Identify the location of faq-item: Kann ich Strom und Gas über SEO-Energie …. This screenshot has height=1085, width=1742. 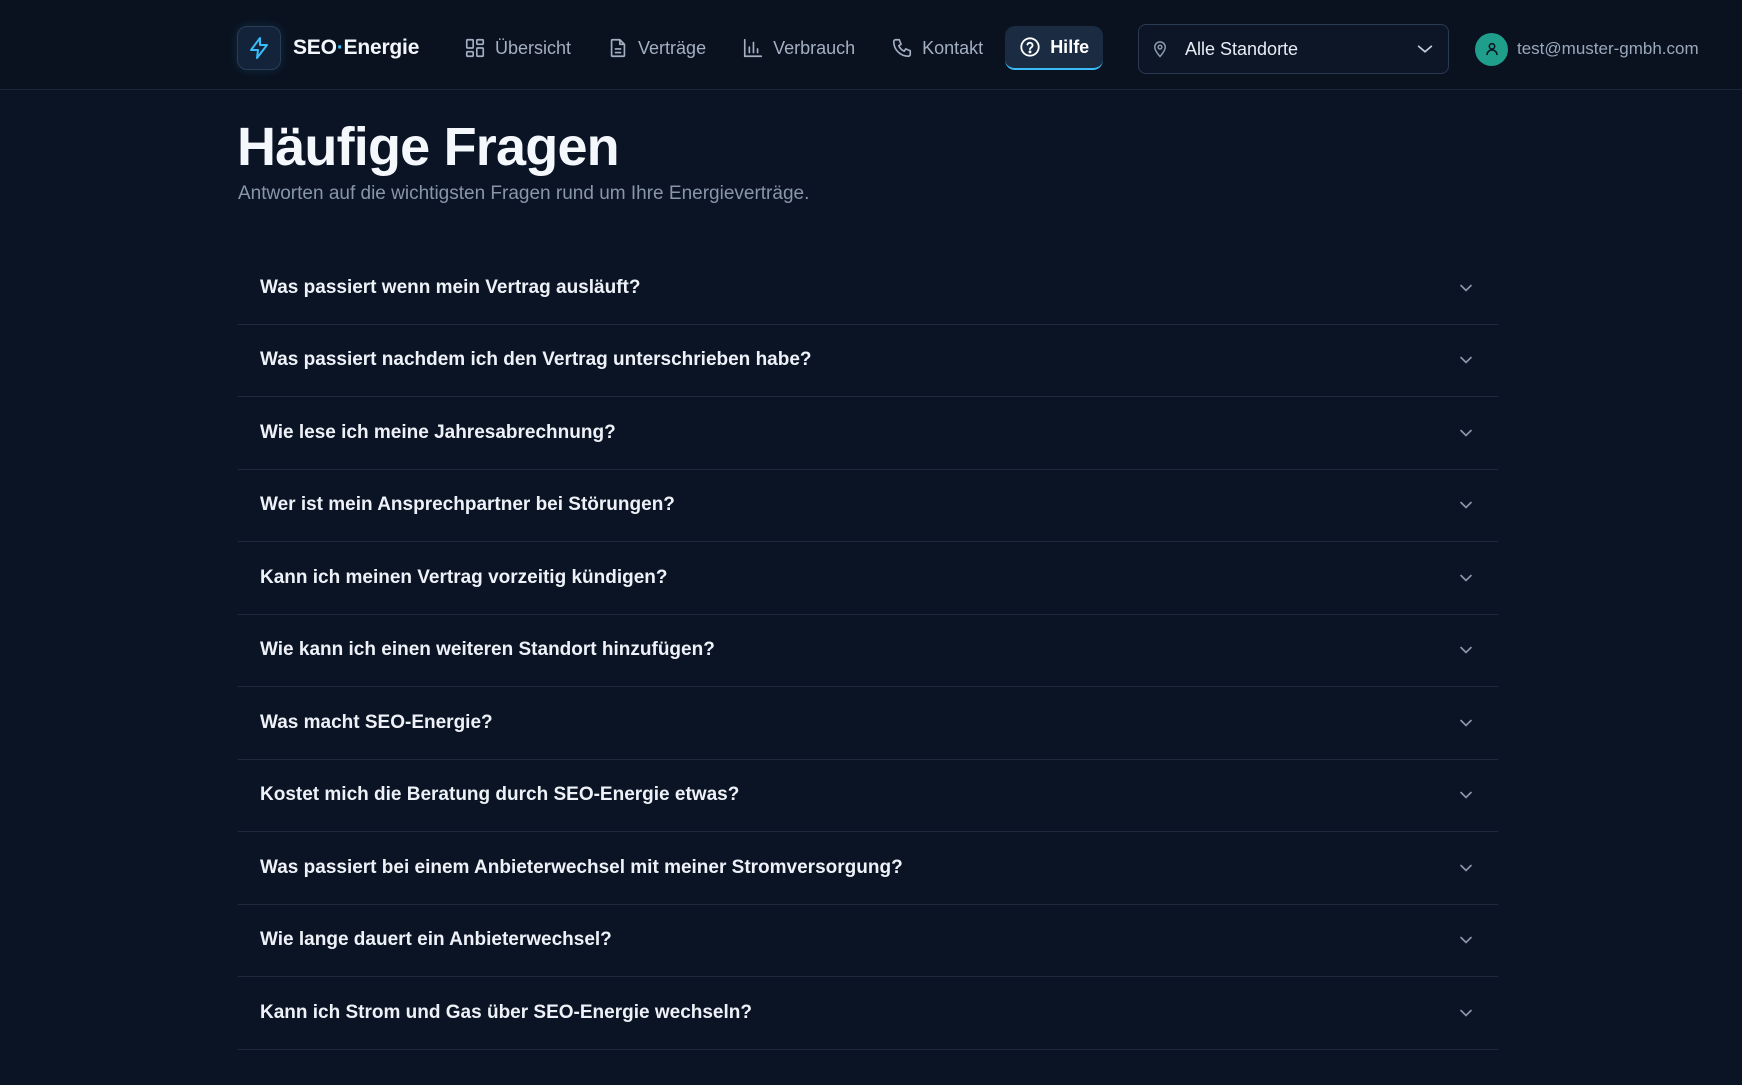
(868, 1013).